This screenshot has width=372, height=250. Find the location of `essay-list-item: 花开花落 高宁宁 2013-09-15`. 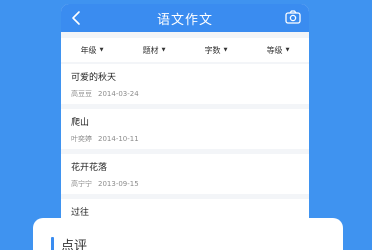

essay-list-item: 花开花落 高宁宁 2013-09-15 is located at coordinates (185, 174).